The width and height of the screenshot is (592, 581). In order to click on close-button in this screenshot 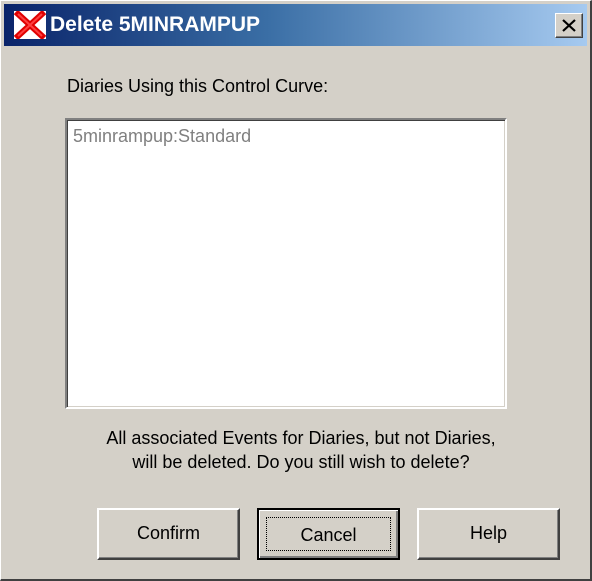, I will do `click(569, 25)`.